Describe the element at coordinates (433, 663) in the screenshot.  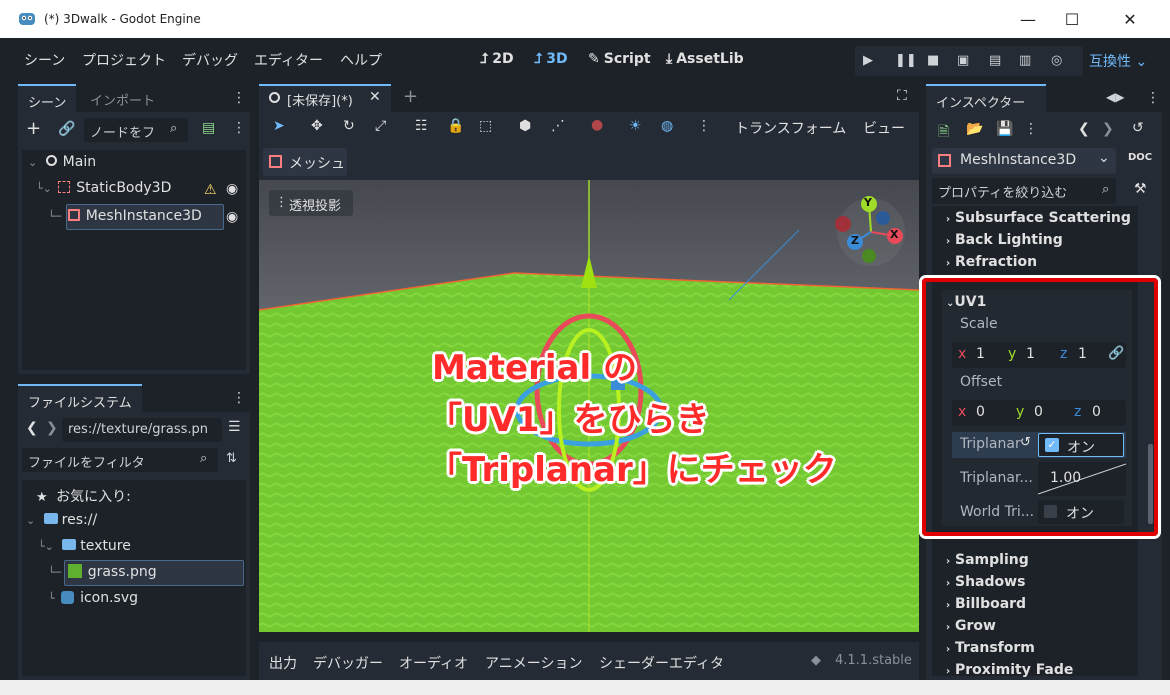
I see `tab-audio: オーディオ` at that location.